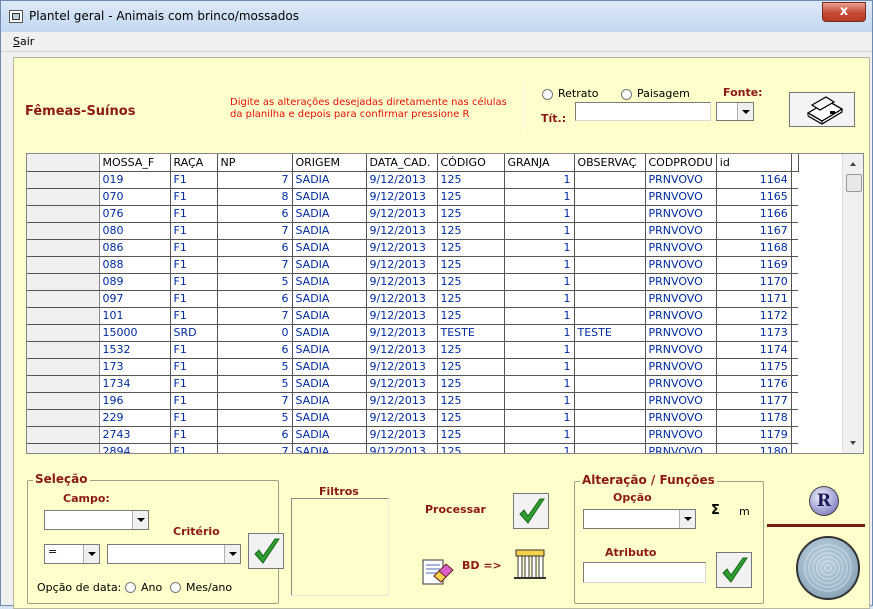 This screenshot has height=609, width=873. Describe the element at coordinates (175, 587) in the screenshot. I see `mes-ano-radio` at that location.